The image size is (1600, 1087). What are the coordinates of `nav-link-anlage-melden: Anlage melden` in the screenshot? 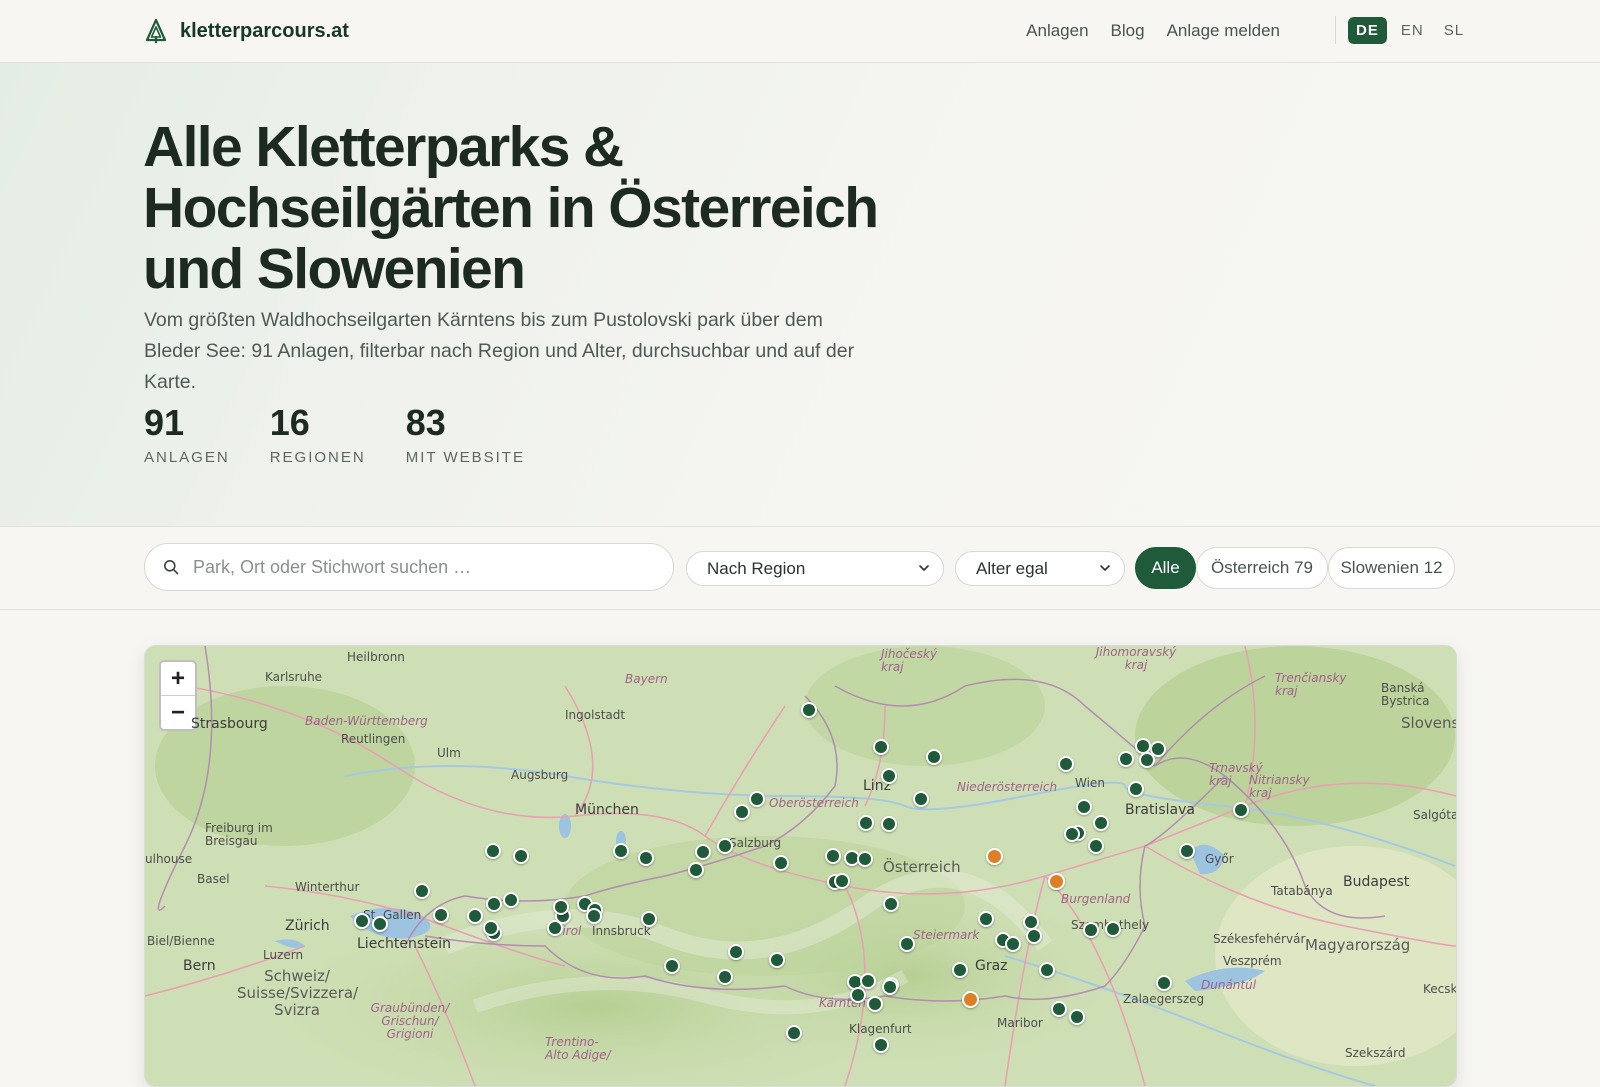 It's located at (1223, 31).